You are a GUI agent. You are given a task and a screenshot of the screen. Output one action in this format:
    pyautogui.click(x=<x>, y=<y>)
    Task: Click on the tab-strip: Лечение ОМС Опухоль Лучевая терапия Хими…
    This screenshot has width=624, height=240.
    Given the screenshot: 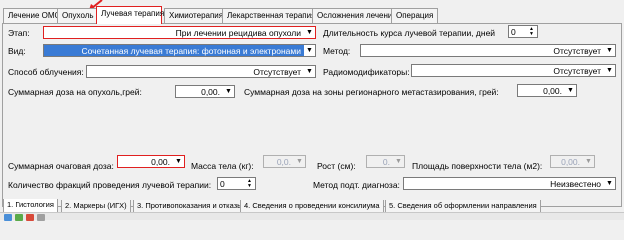 What is the action you would take?
    pyautogui.click(x=312, y=15)
    